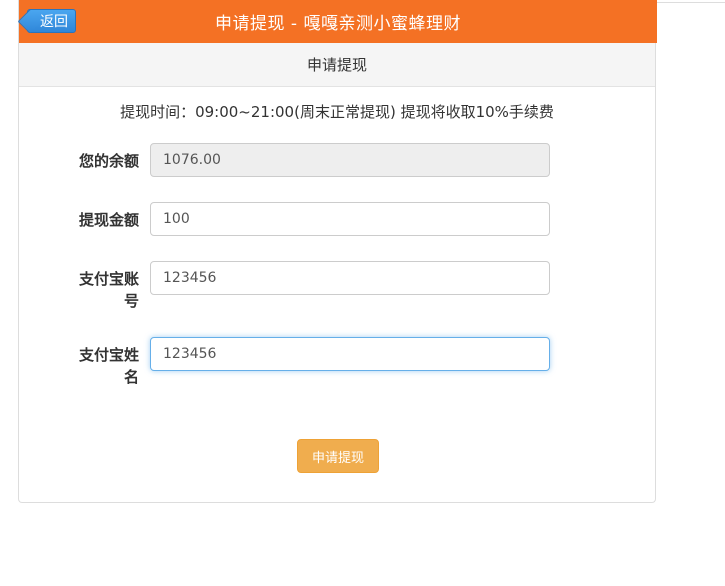  I want to click on alipay-account-input, so click(350, 278).